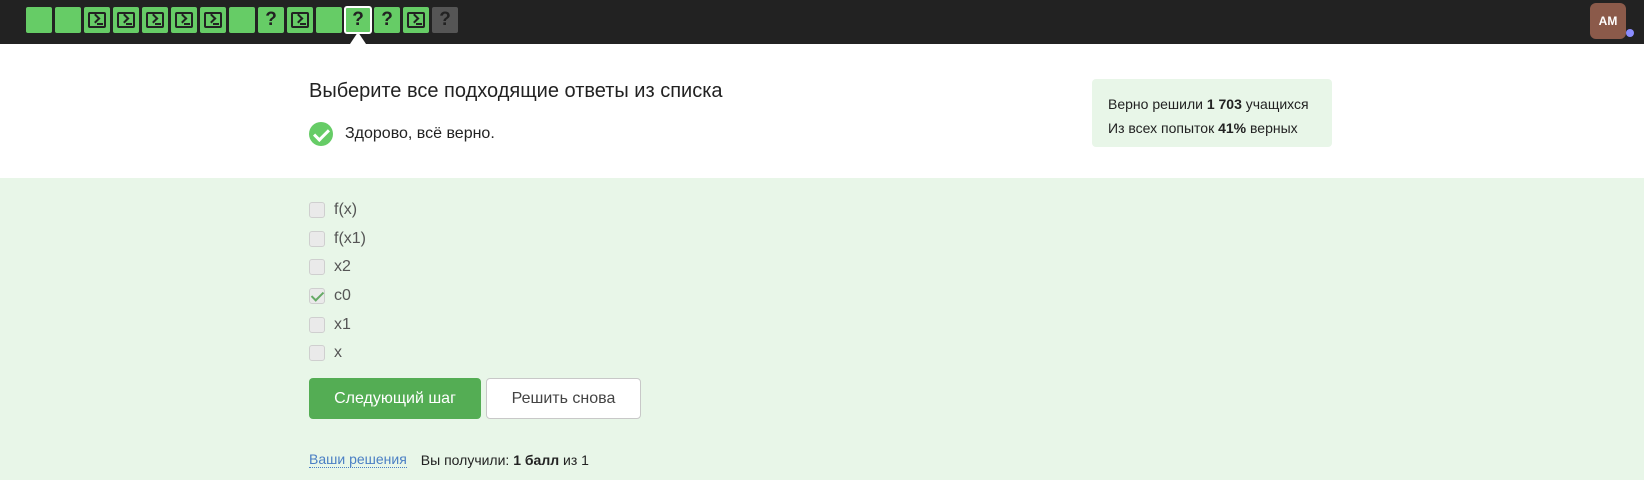 Image resolution: width=1644 pixels, height=480 pixels. What do you see at coordinates (1155, 104) in the screenshot?
I see `stats-solved-prefix: Верно решили` at bounding box center [1155, 104].